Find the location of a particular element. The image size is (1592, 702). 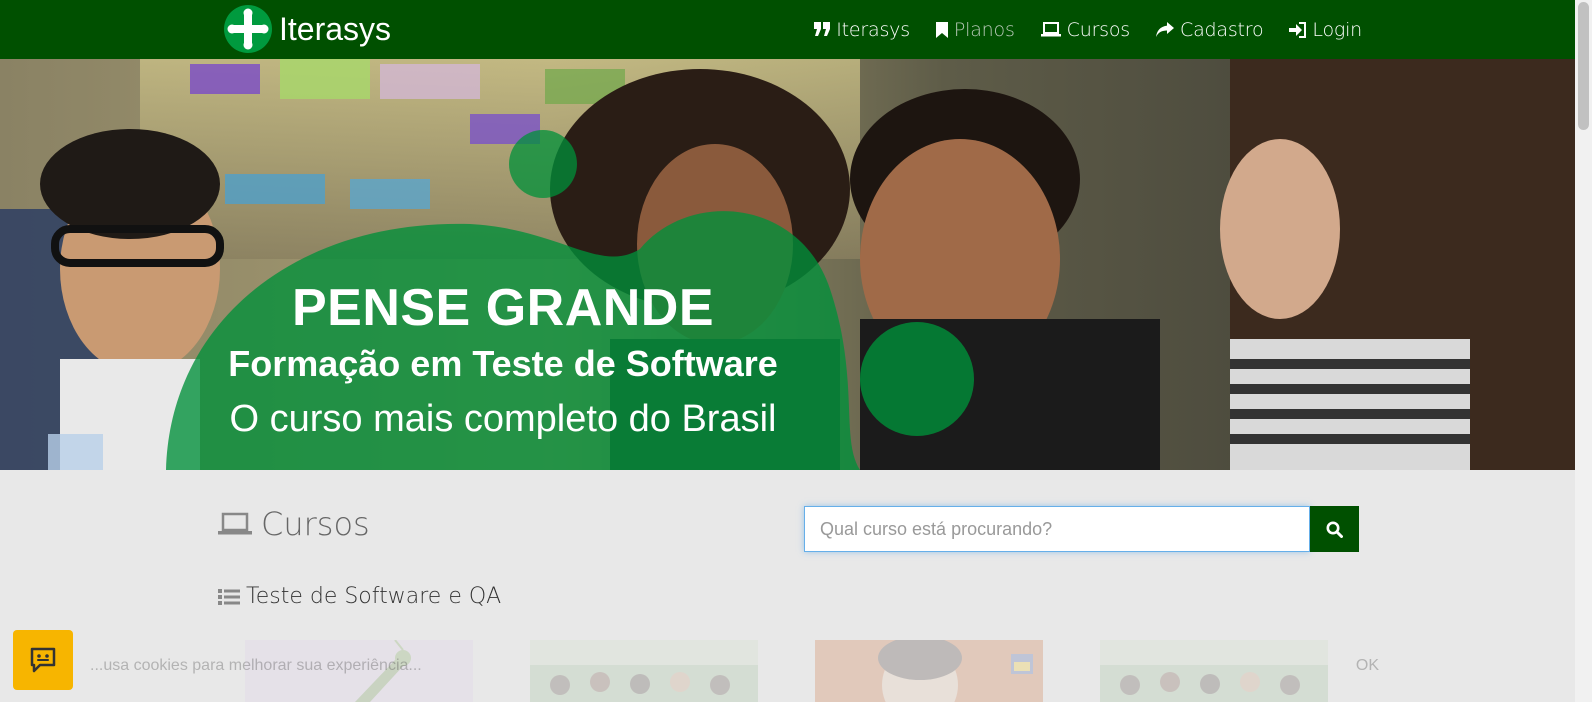

nav-item-cursos: Cursos is located at coordinates (1085, 29).